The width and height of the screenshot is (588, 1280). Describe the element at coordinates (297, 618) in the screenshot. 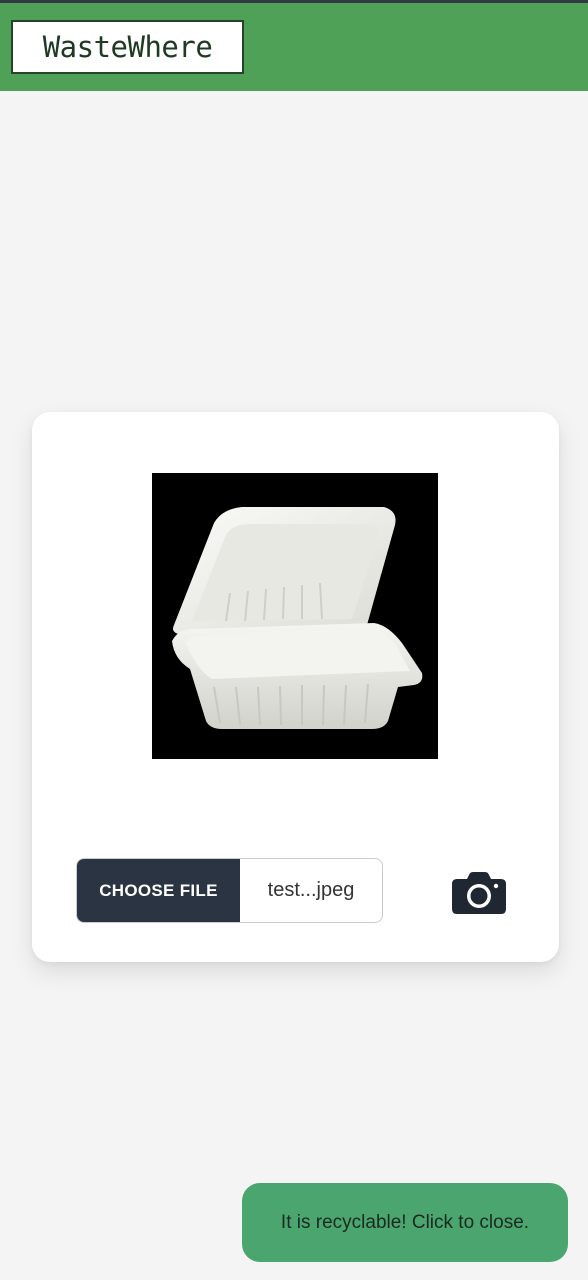

I see `container-image` at that location.